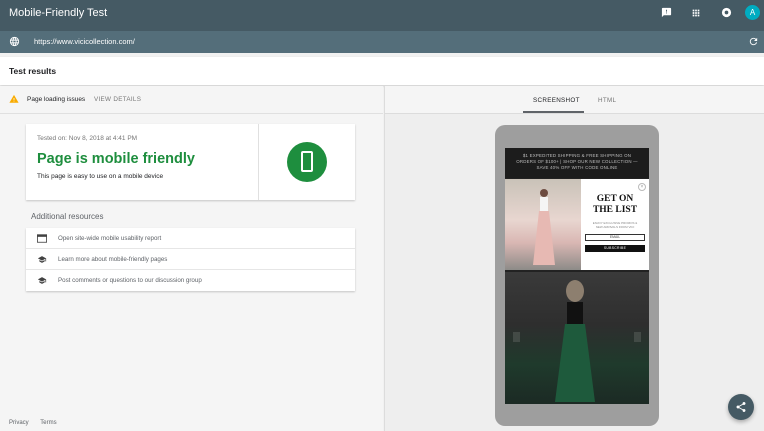 The width and height of the screenshot is (764, 431). I want to click on privacy-link: Privacy, so click(19, 423).